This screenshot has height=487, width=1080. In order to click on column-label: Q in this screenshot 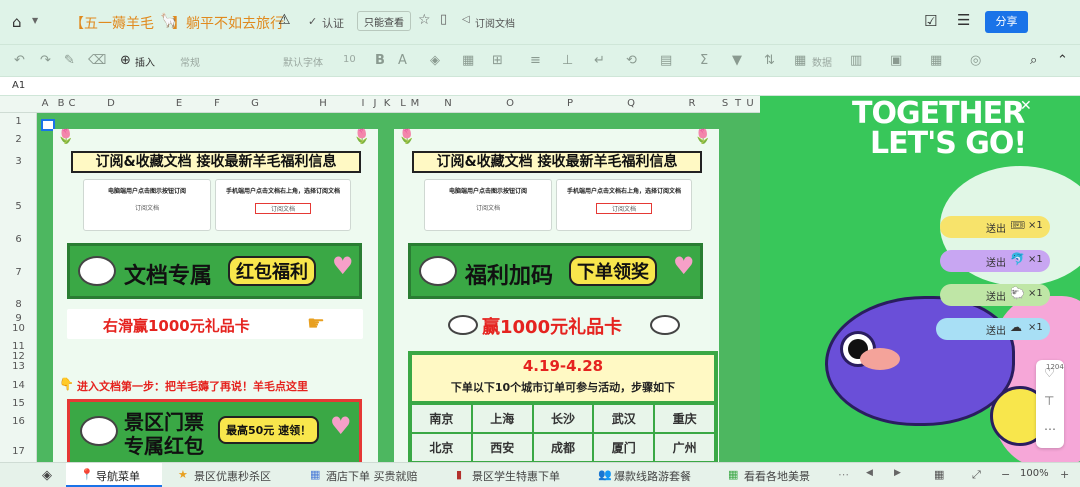, I will do `click(631, 103)`.